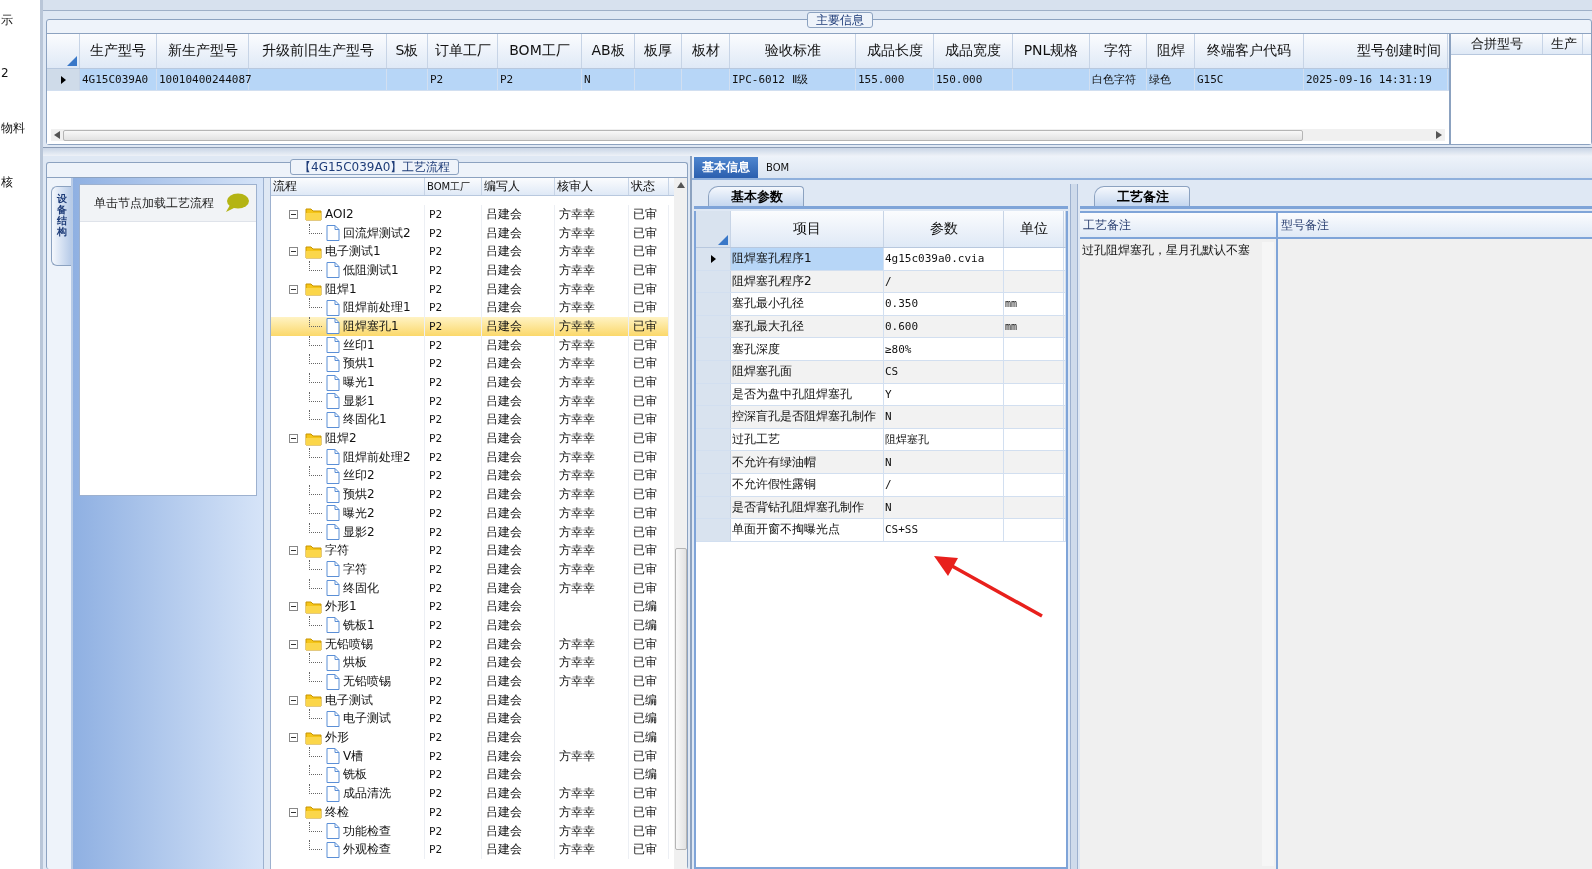  Describe the element at coordinates (807, 229) in the screenshot. I see `column-header: 项目` at that location.